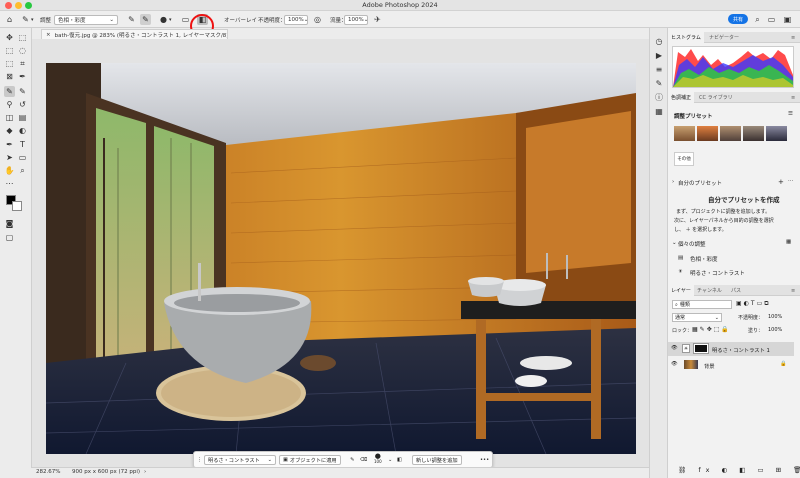 The width and height of the screenshot is (800, 478). Describe the element at coordinates (9, 223) in the screenshot. I see `quick-mask-icon: ◙` at that location.